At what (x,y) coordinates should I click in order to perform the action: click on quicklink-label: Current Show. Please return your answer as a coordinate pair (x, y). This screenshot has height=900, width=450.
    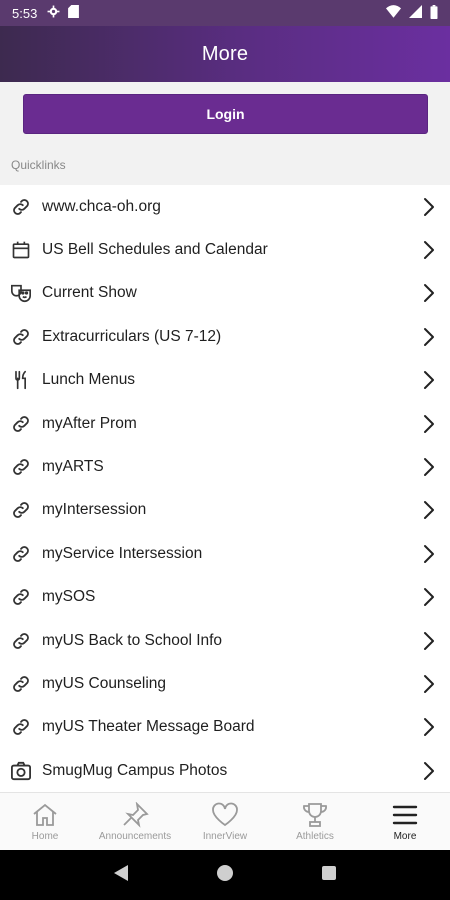
    Looking at the image, I should click on (89, 293).